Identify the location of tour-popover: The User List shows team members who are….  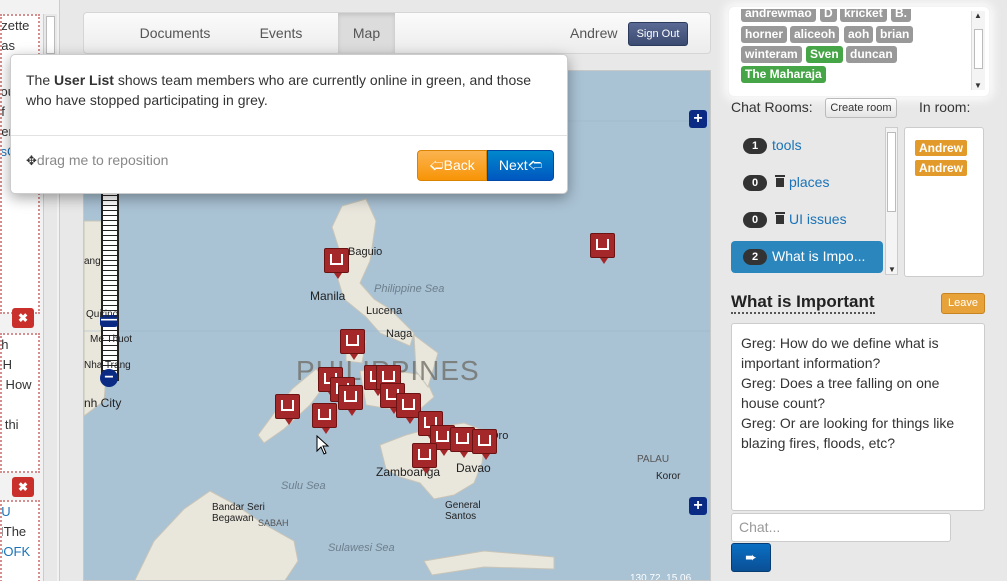
(289, 124).